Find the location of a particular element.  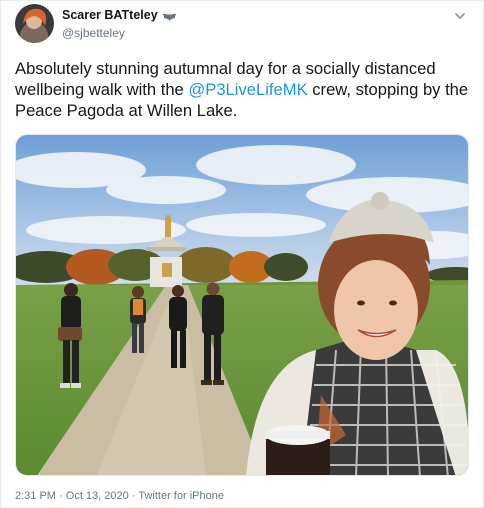

chevron-down-icon is located at coordinates (460, 16).